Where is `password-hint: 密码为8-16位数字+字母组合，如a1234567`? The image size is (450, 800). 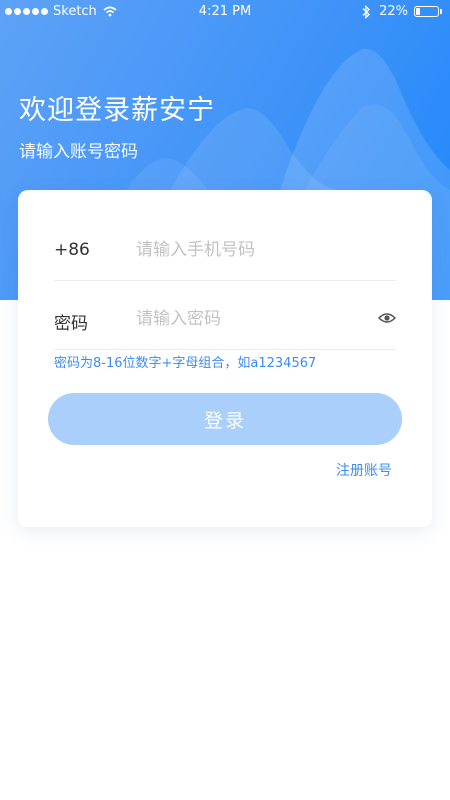
password-hint: 密码为8-16位数字+字母组合，如a1234567 is located at coordinates (185, 363).